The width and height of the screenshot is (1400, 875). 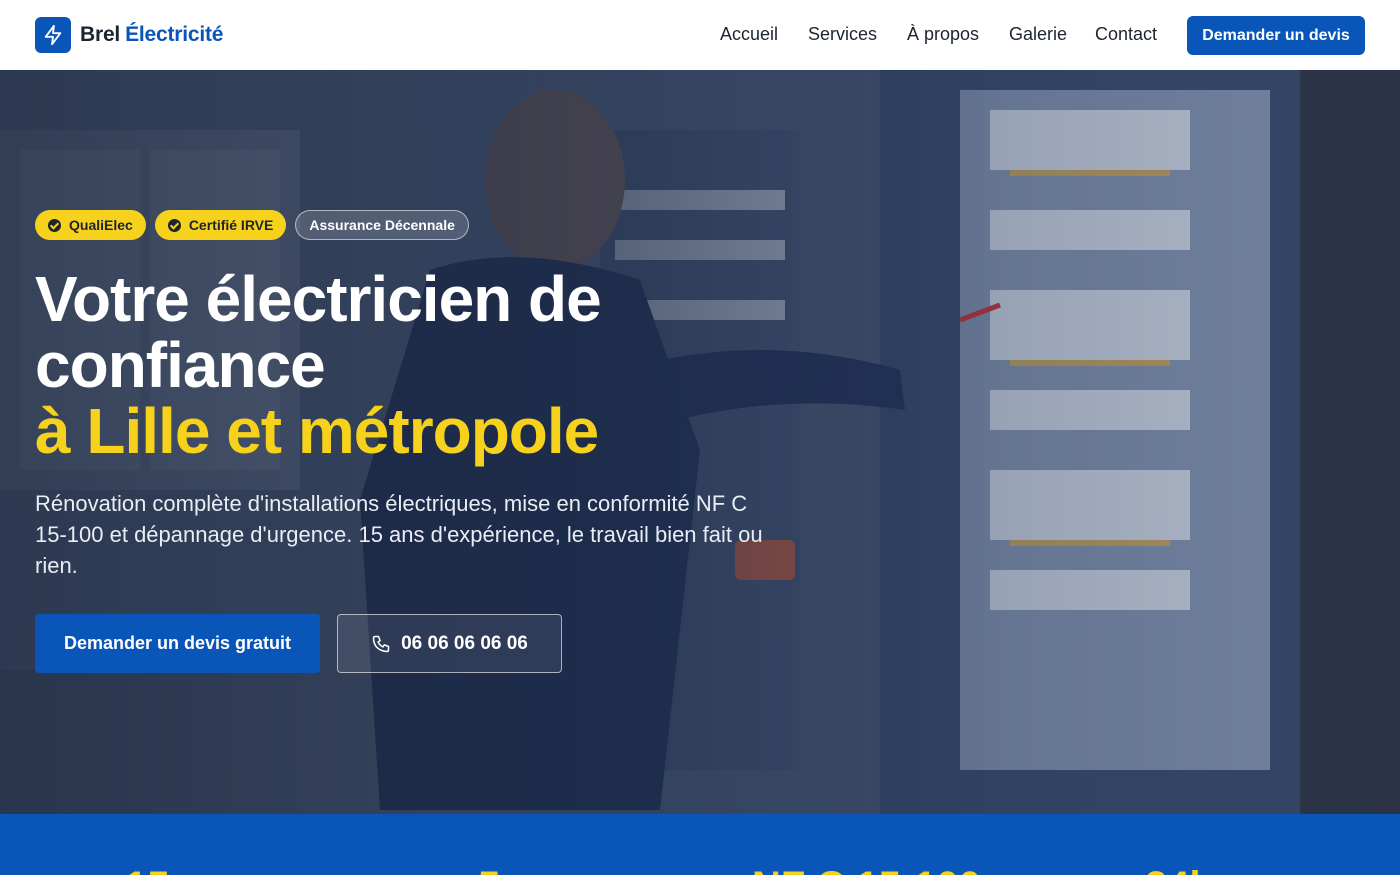 I want to click on badge-irve: Certifié IRVE, so click(x=220, y=225).